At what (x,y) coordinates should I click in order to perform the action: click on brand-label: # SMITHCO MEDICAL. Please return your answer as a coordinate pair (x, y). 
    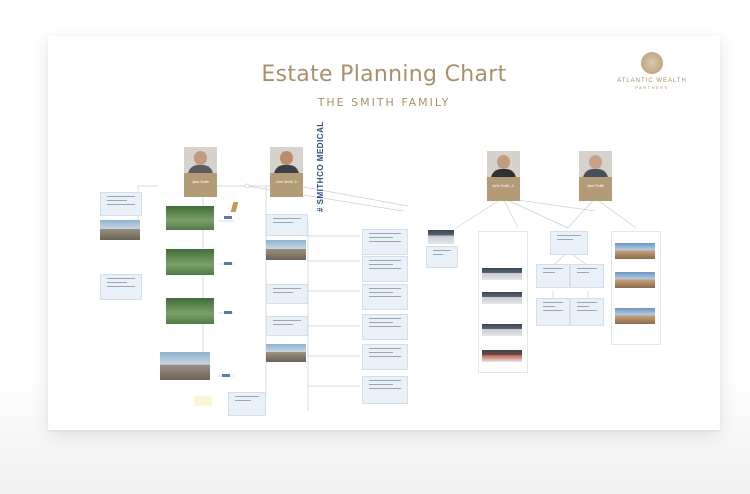
    Looking at the image, I should click on (320, 166).